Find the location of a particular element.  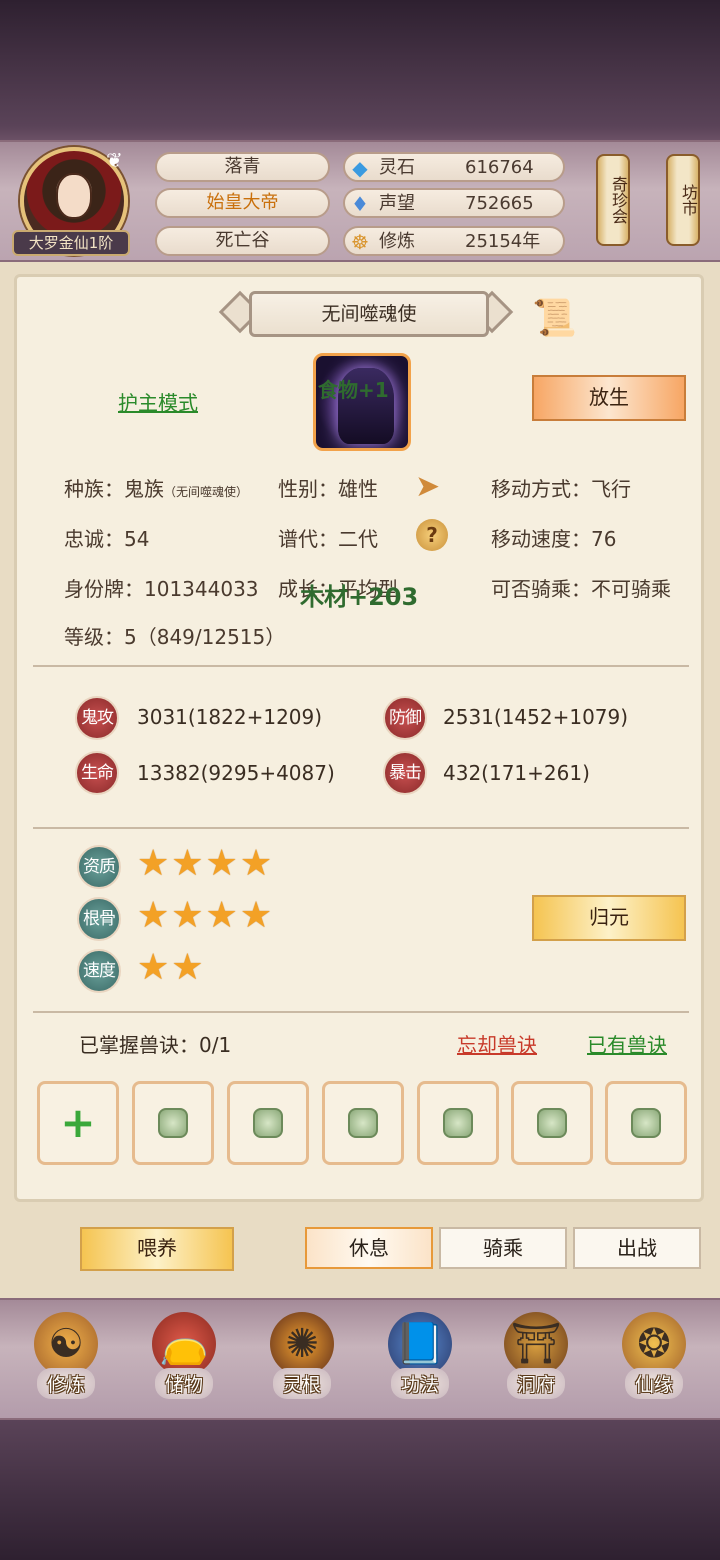

pet-portrait: 食物+1 is located at coordinates (362, 402).